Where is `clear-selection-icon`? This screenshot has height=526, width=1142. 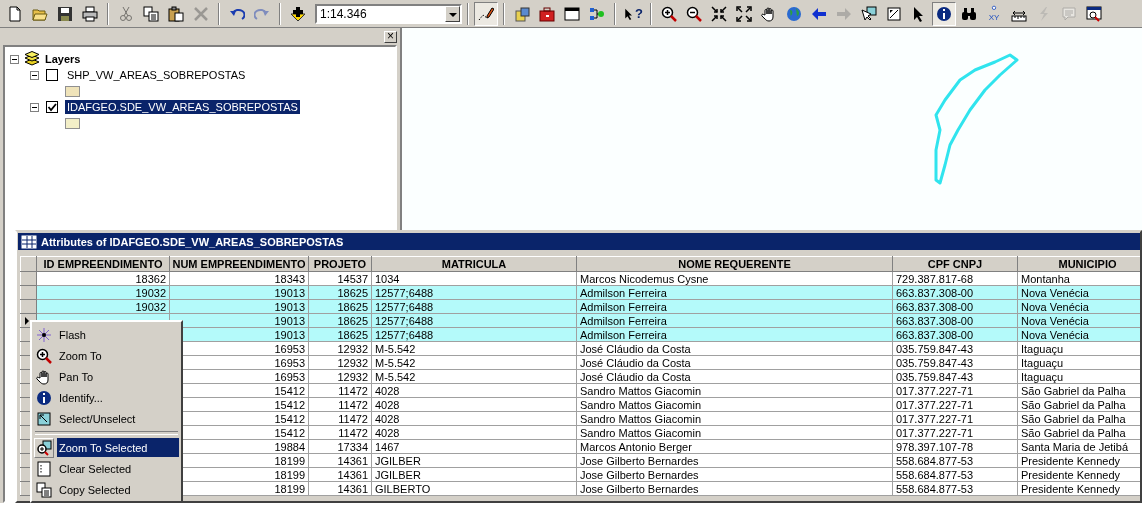 clear-selection-icon is located at coordinates (894, 13).